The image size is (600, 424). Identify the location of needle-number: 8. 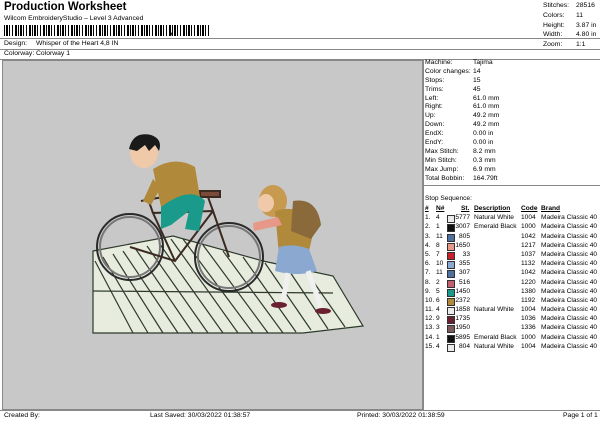
(438, 245).